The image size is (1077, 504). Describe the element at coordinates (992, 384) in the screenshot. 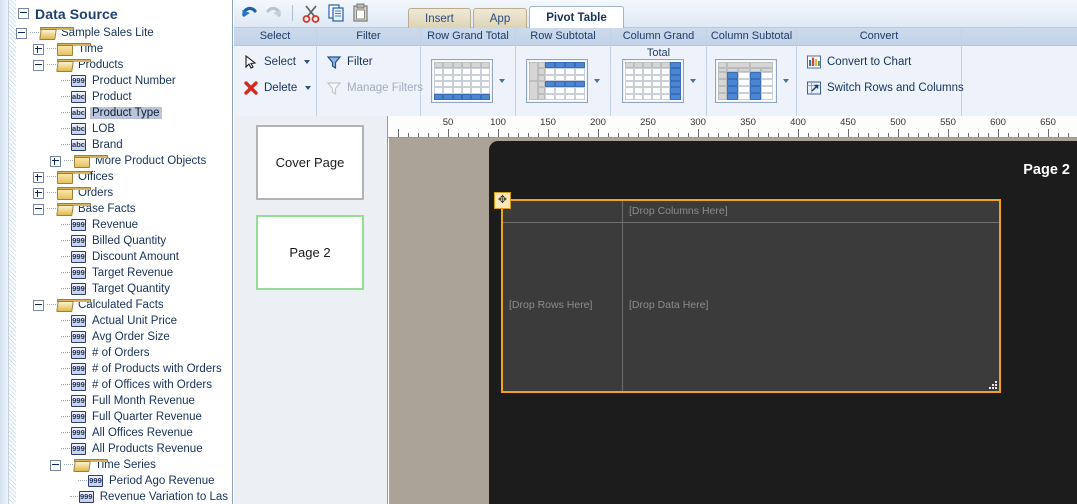

I see `resize-grip-icon` at that location.